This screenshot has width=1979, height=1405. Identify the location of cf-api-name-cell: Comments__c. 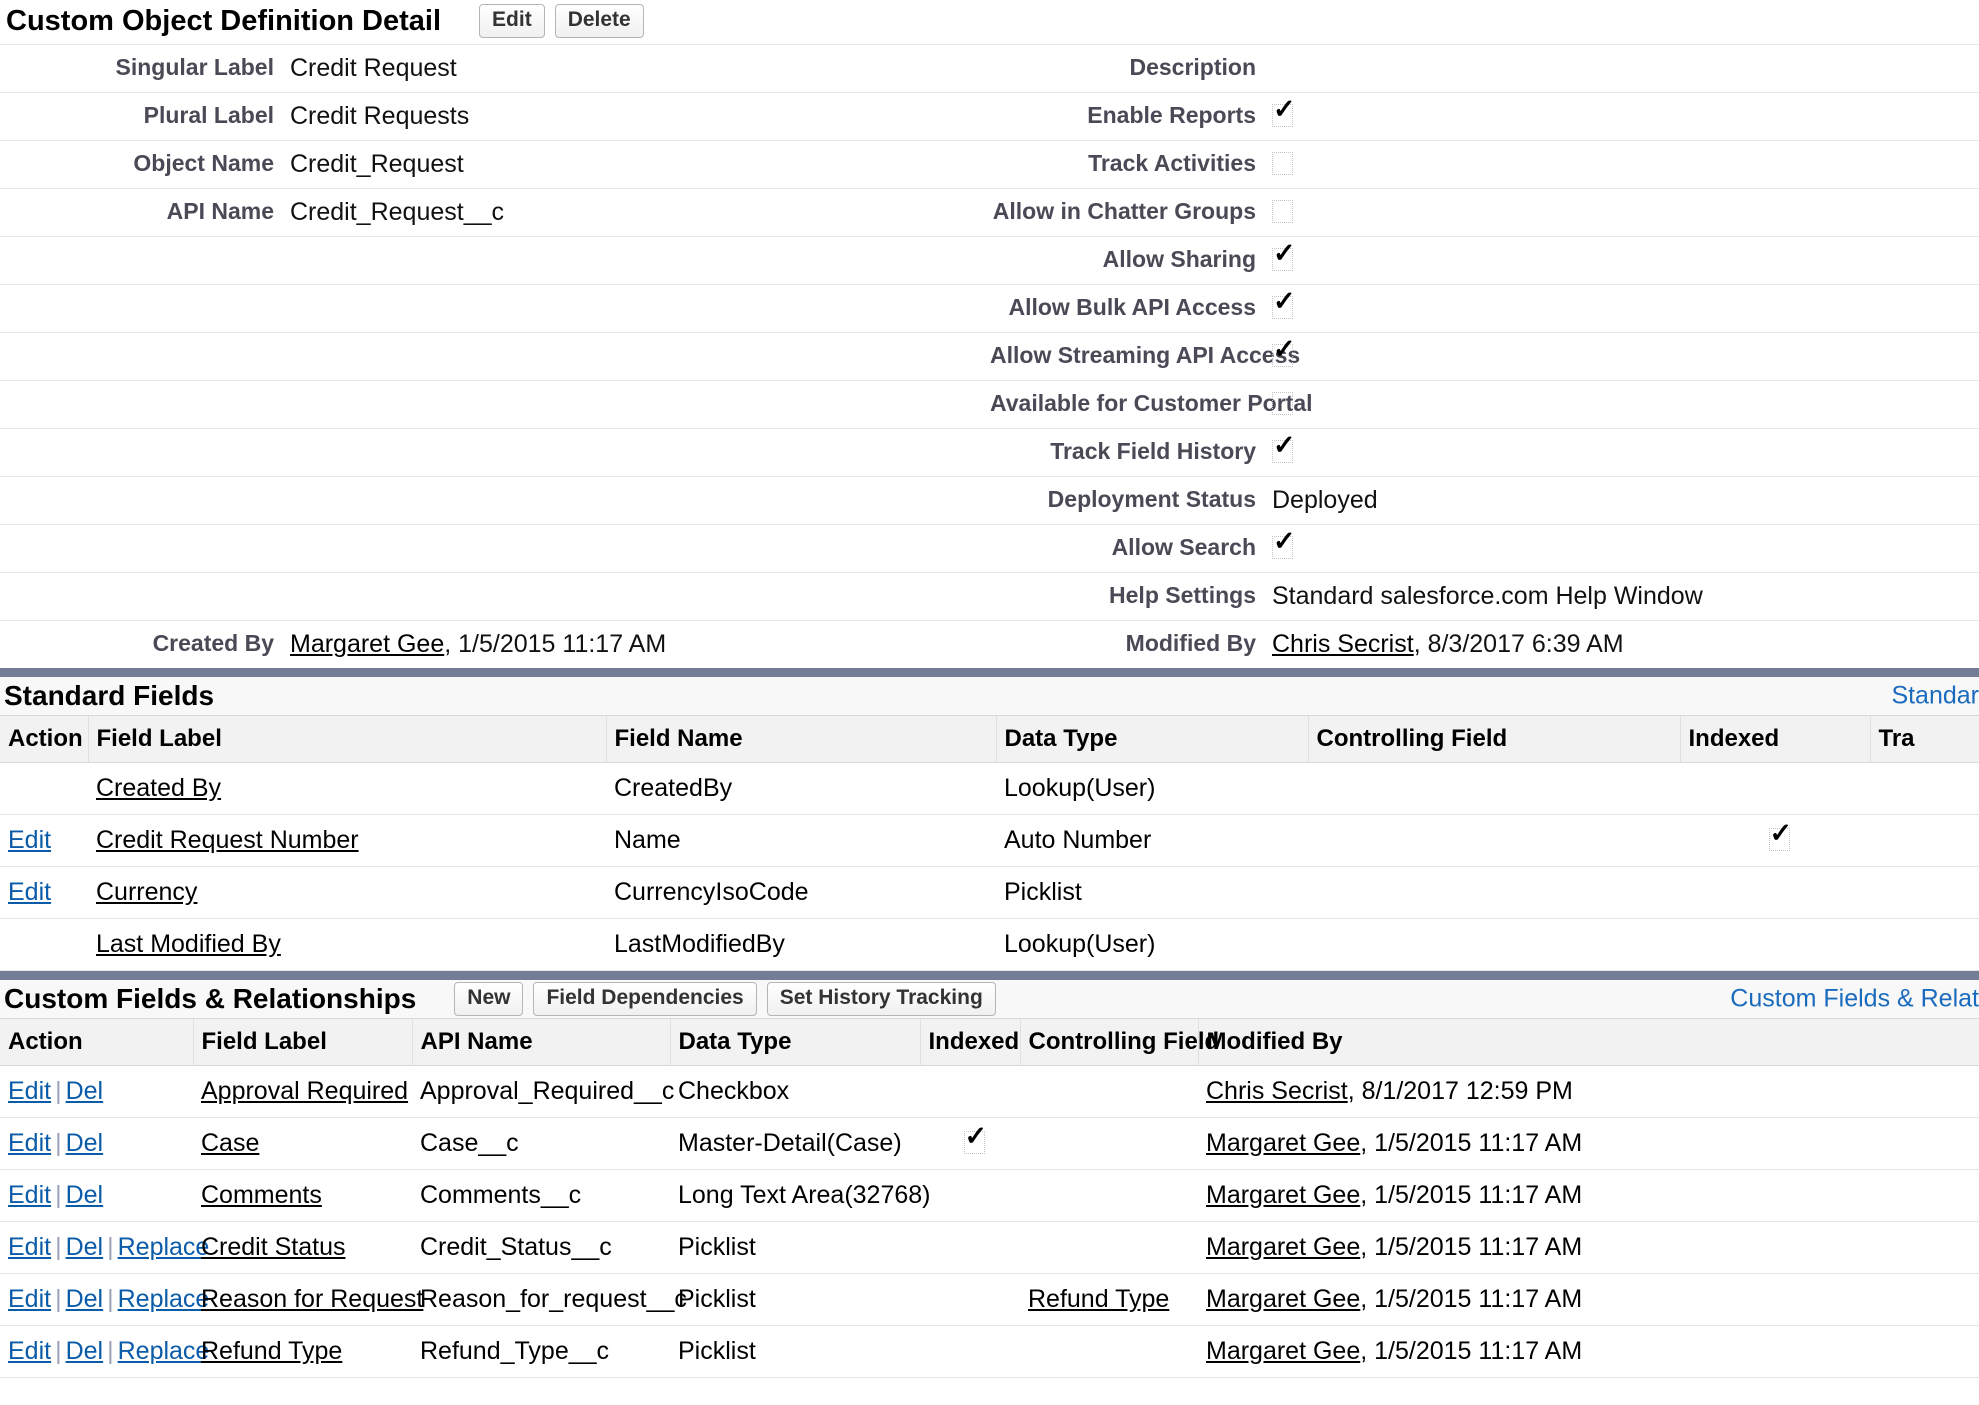
(541, 1195).